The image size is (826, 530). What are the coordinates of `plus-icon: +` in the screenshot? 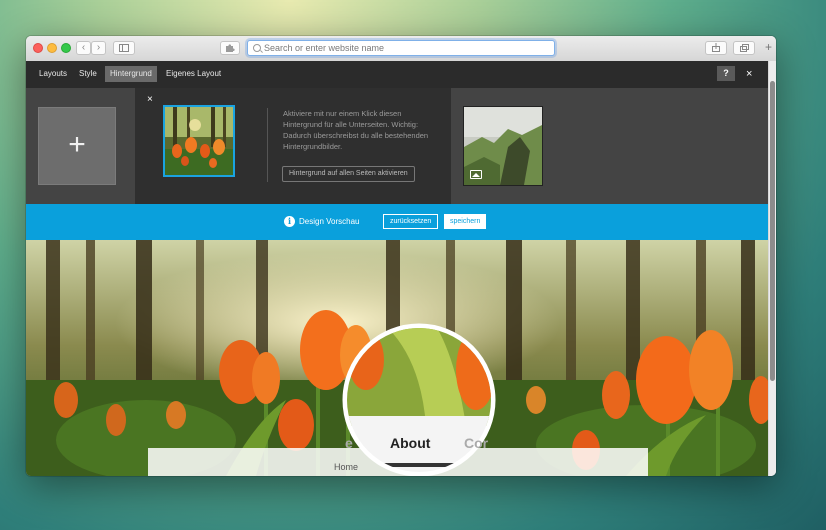 It's located at (768, 47).